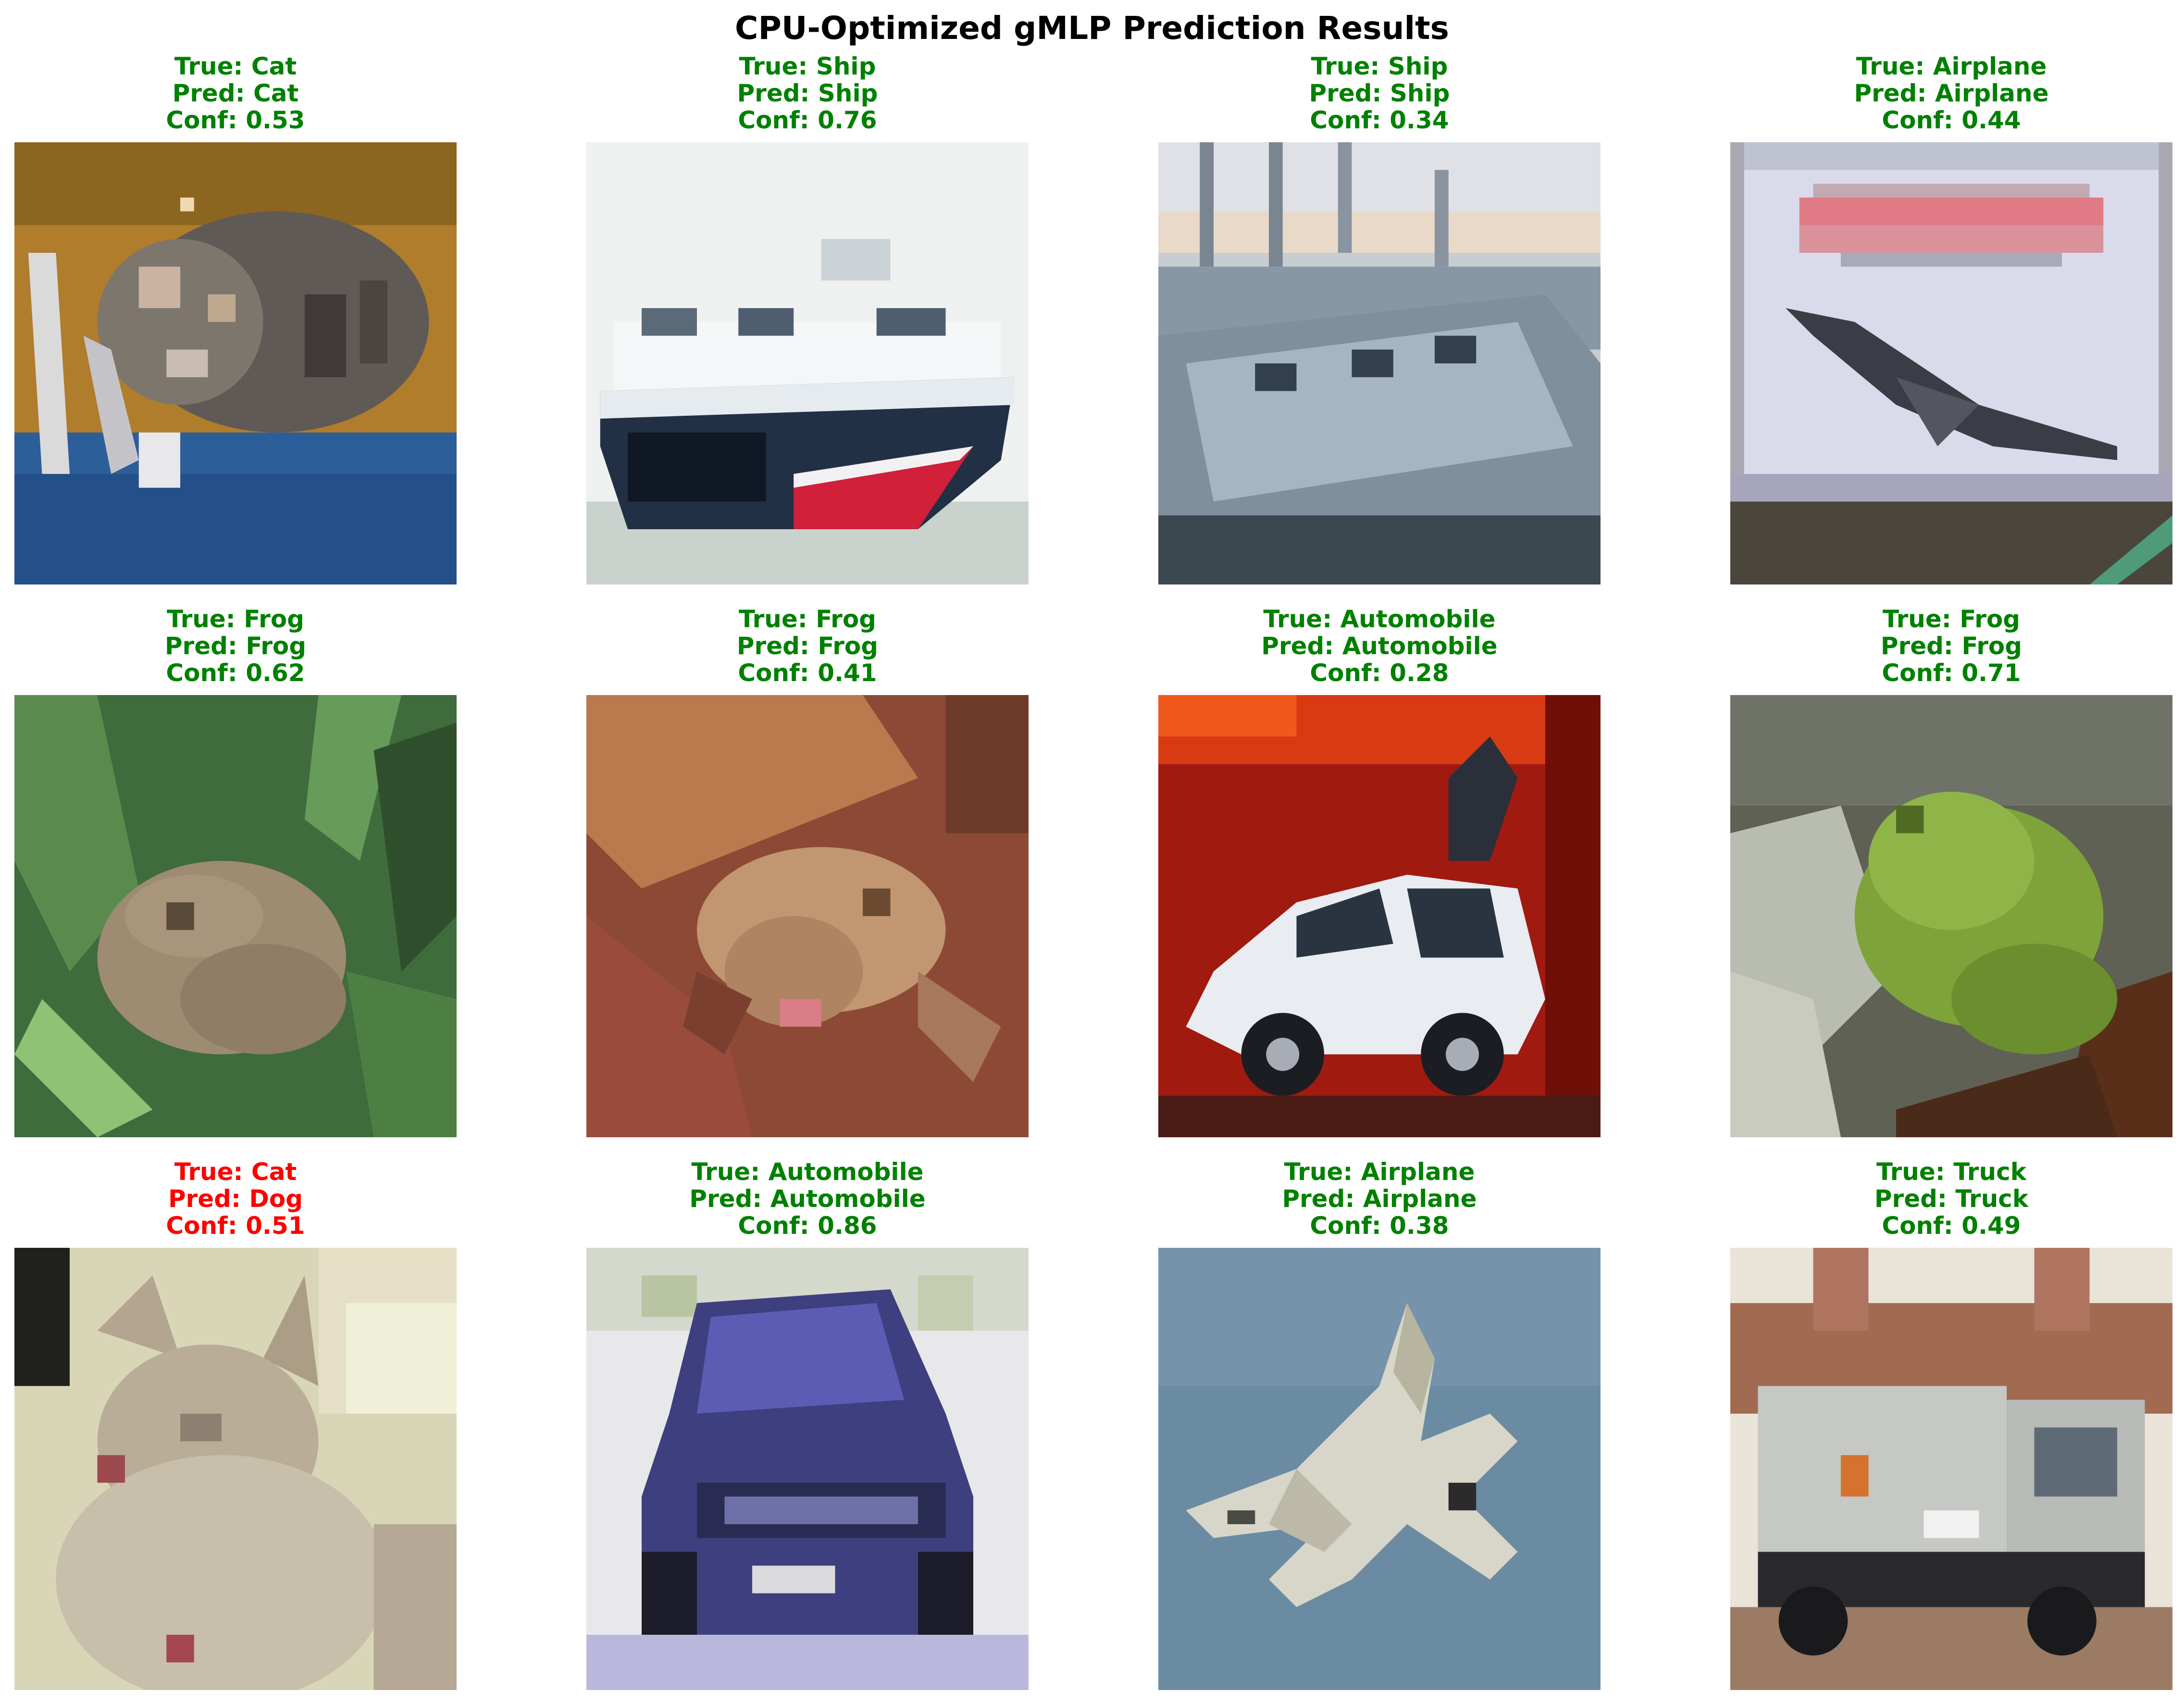  What do you see at coordinates (808, 1226) in the screenshot?
I see `confidence-label: Conf: 0.86` at bounding box center [808, 1226].